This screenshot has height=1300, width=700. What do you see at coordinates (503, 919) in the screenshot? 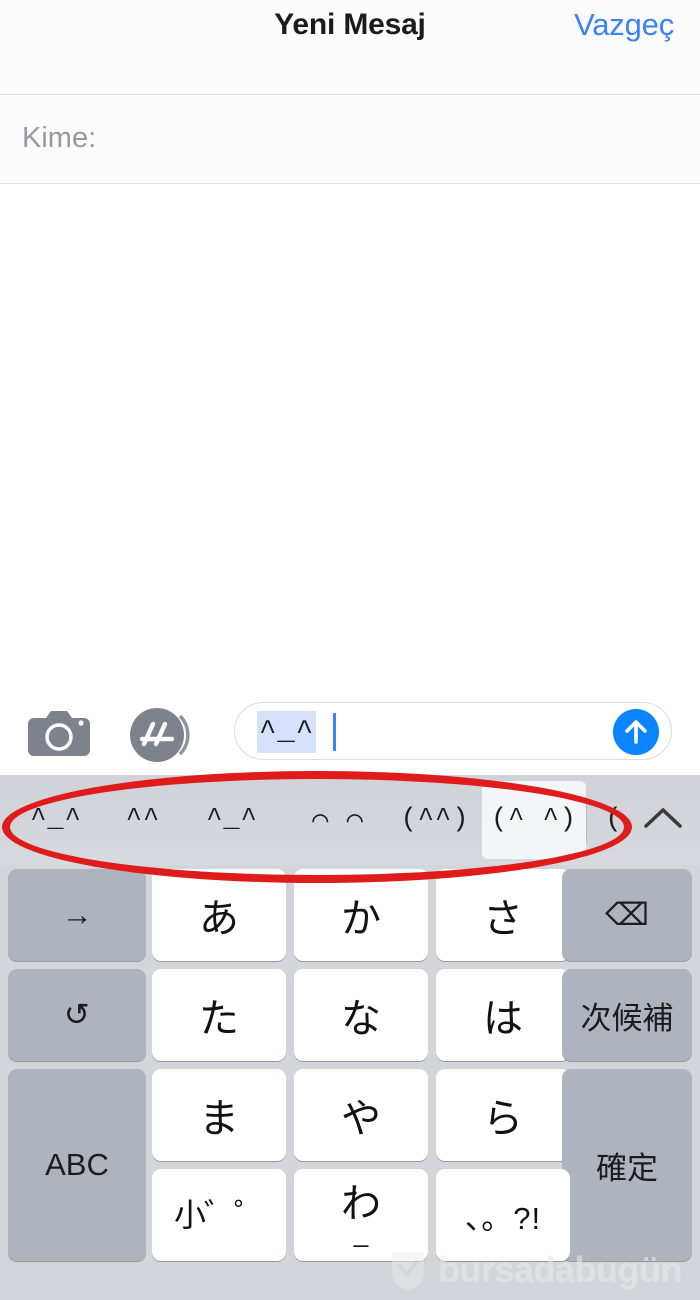
I see `key-label: さ` at bounding box center [503, 919].